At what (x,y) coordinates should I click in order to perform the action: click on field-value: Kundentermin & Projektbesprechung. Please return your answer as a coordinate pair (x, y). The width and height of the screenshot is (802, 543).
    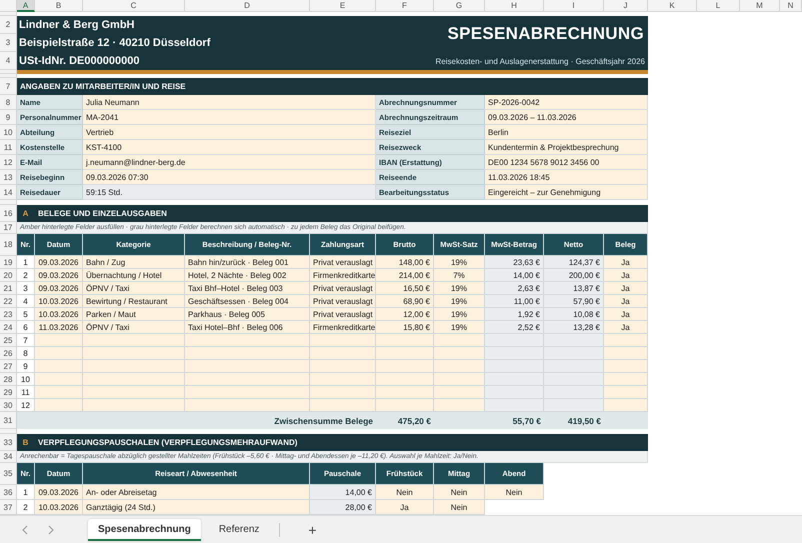
    Looking at the image, I should click on (566, 147).